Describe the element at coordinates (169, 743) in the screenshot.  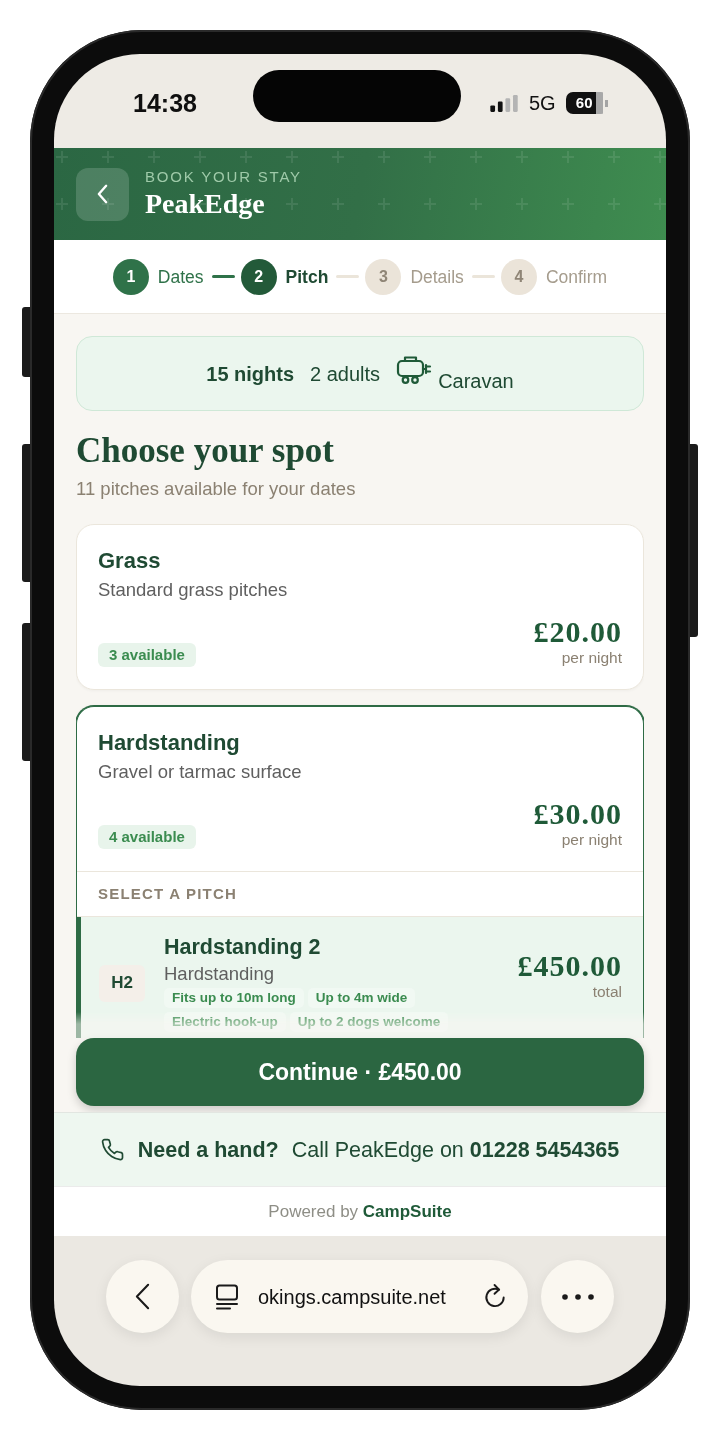
I see `pitch-type-name: Hardstanding` at that location.